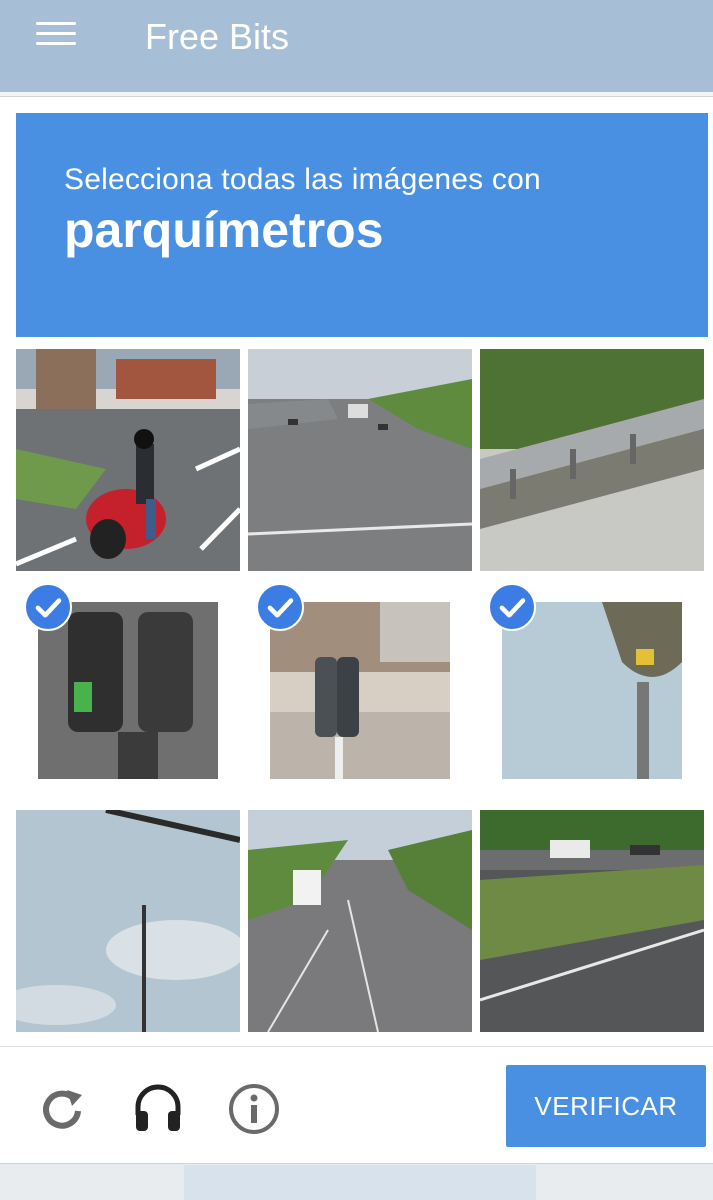  What do you see at coordinates (56, 36) in the screenshot?
I see `hamburger-menu-icon` at bounding box center [56, 36].